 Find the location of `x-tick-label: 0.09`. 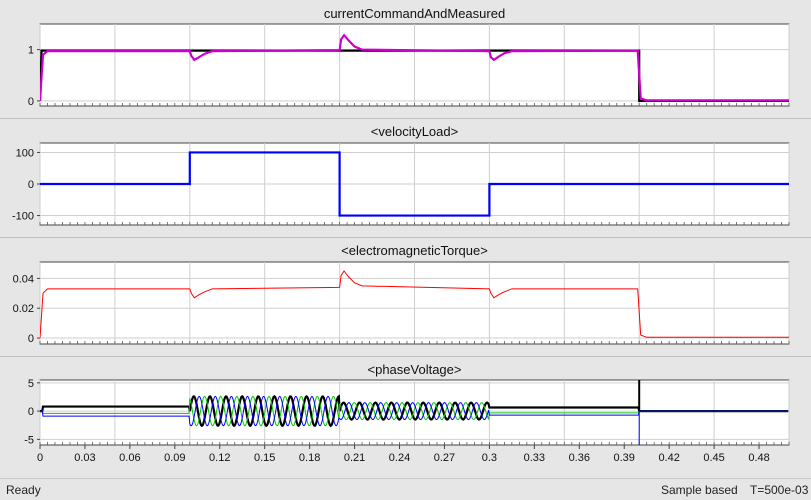

x-tick-label: 0.09 is located at coordinates (174, 458).